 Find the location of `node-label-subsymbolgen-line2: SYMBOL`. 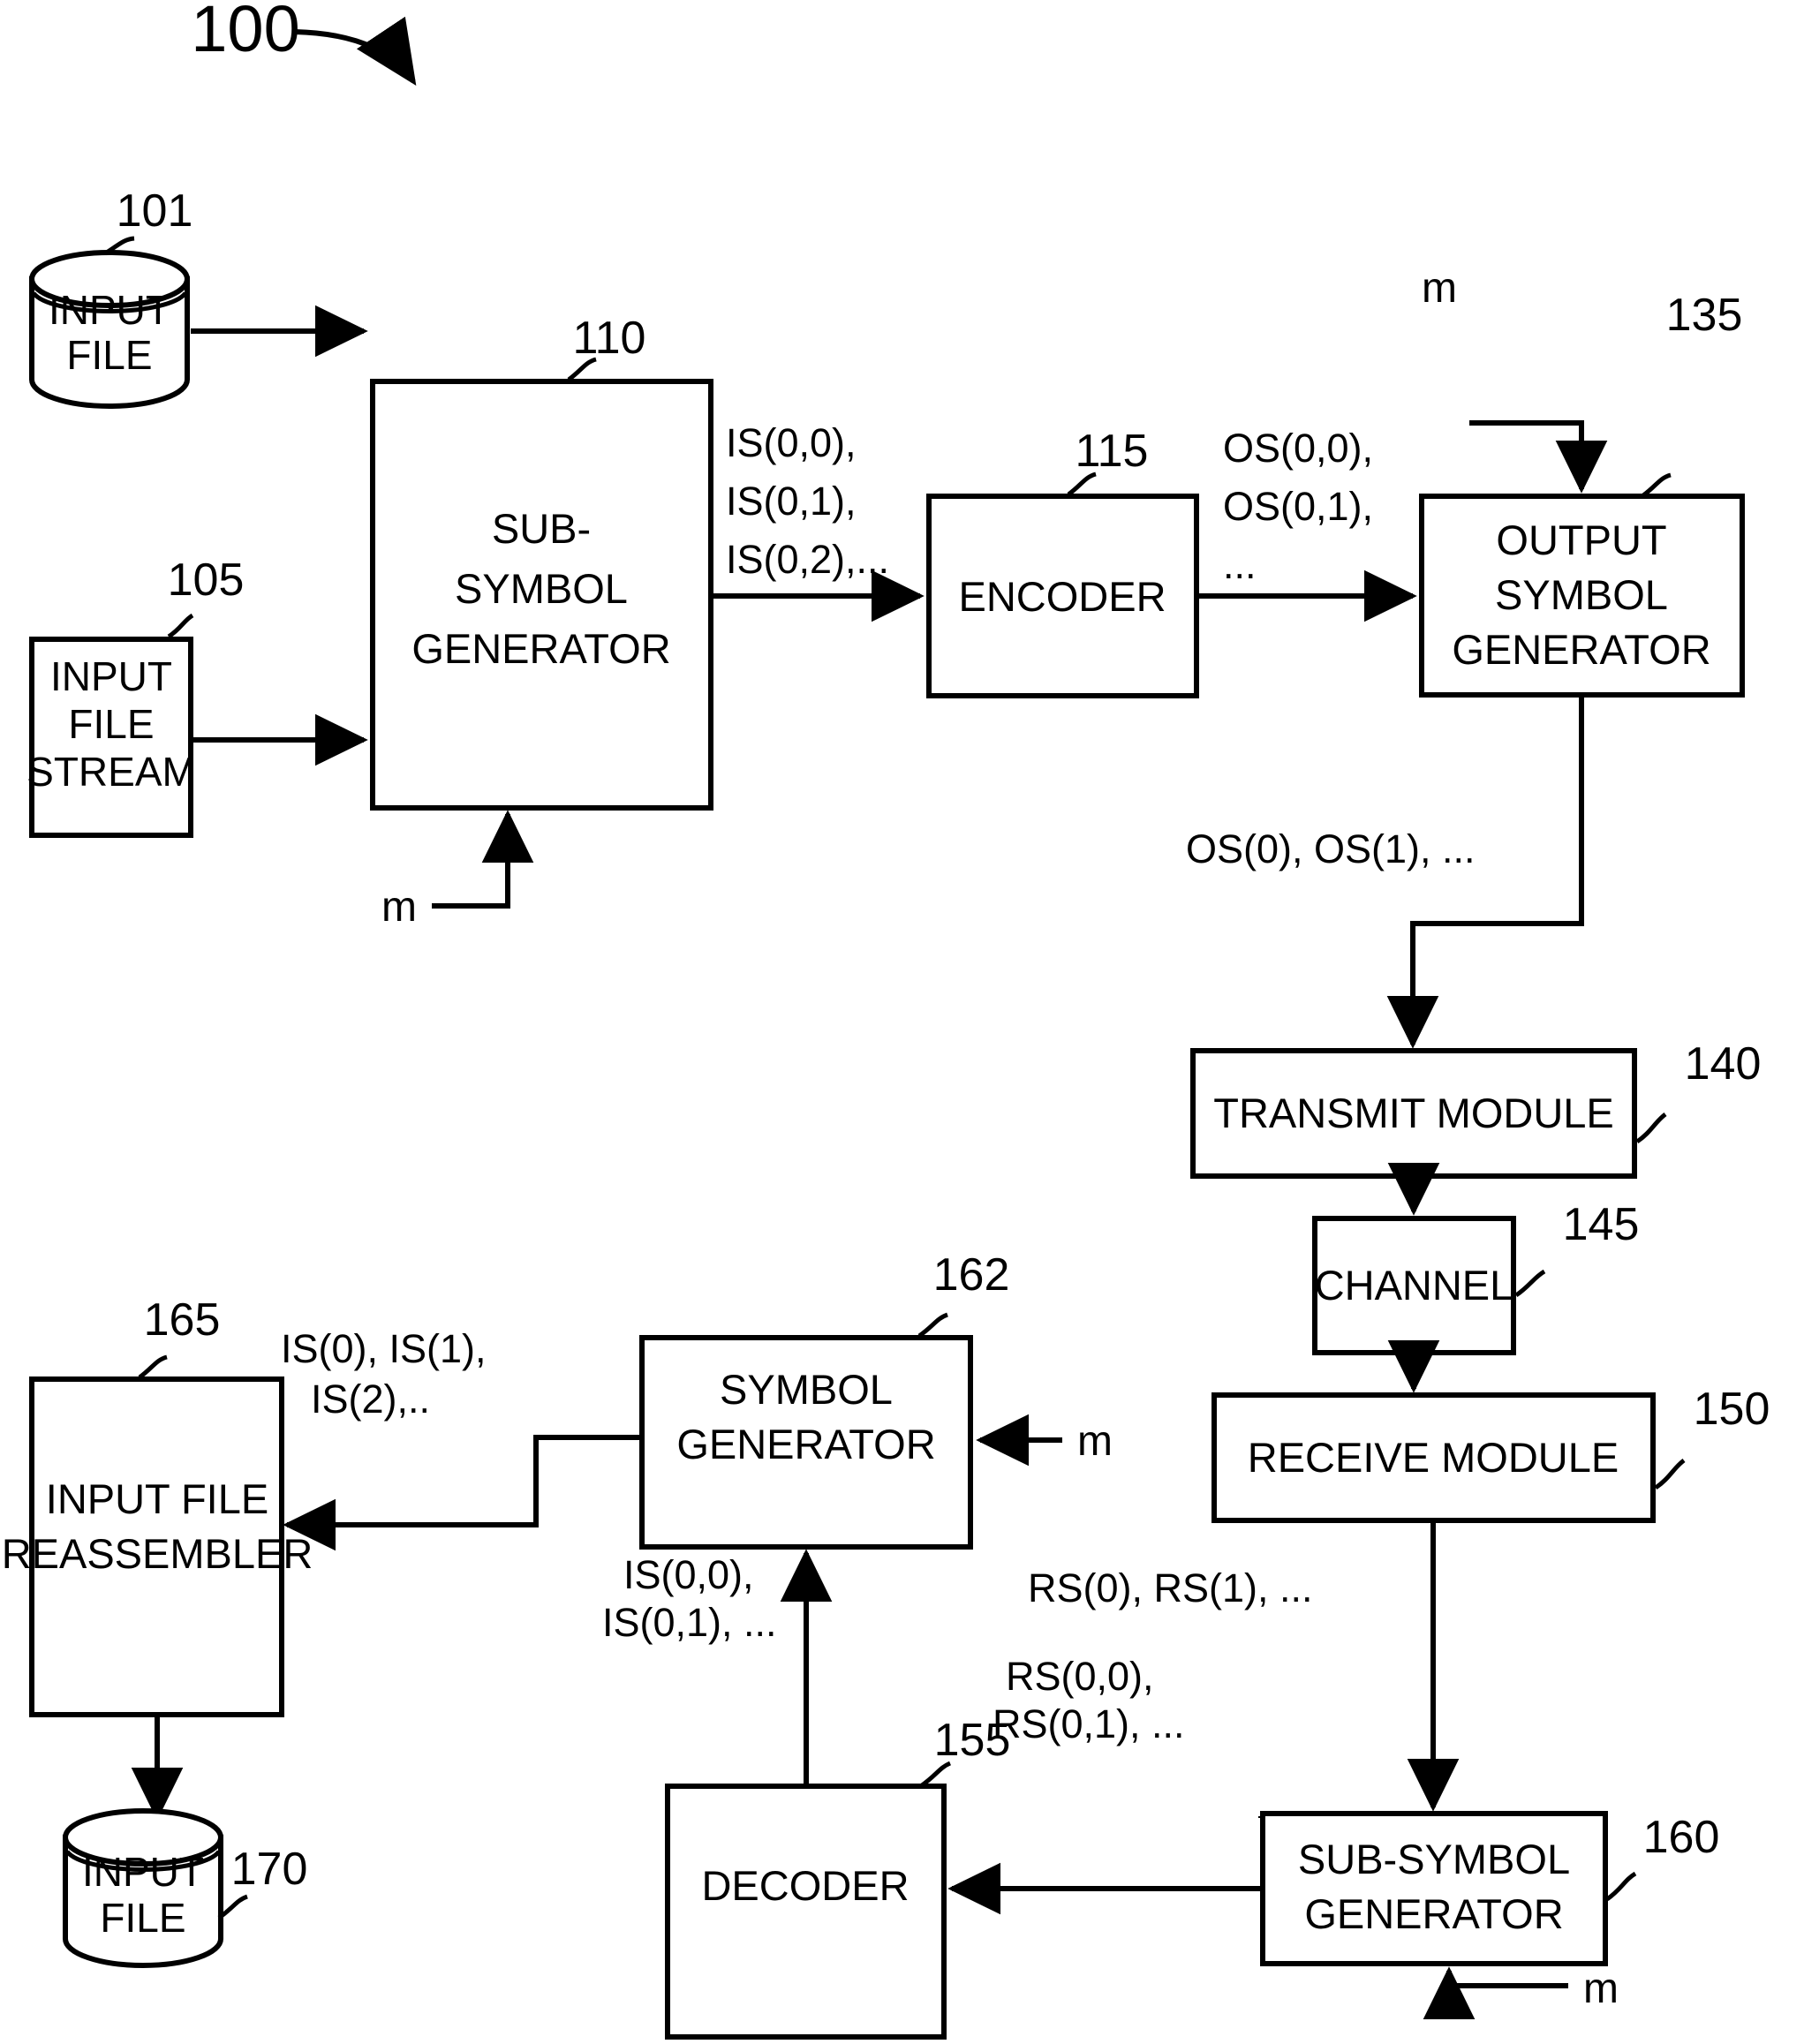

node-label-subsymbolgen-line2: SYMBOL is located at coordinates (541, 588).